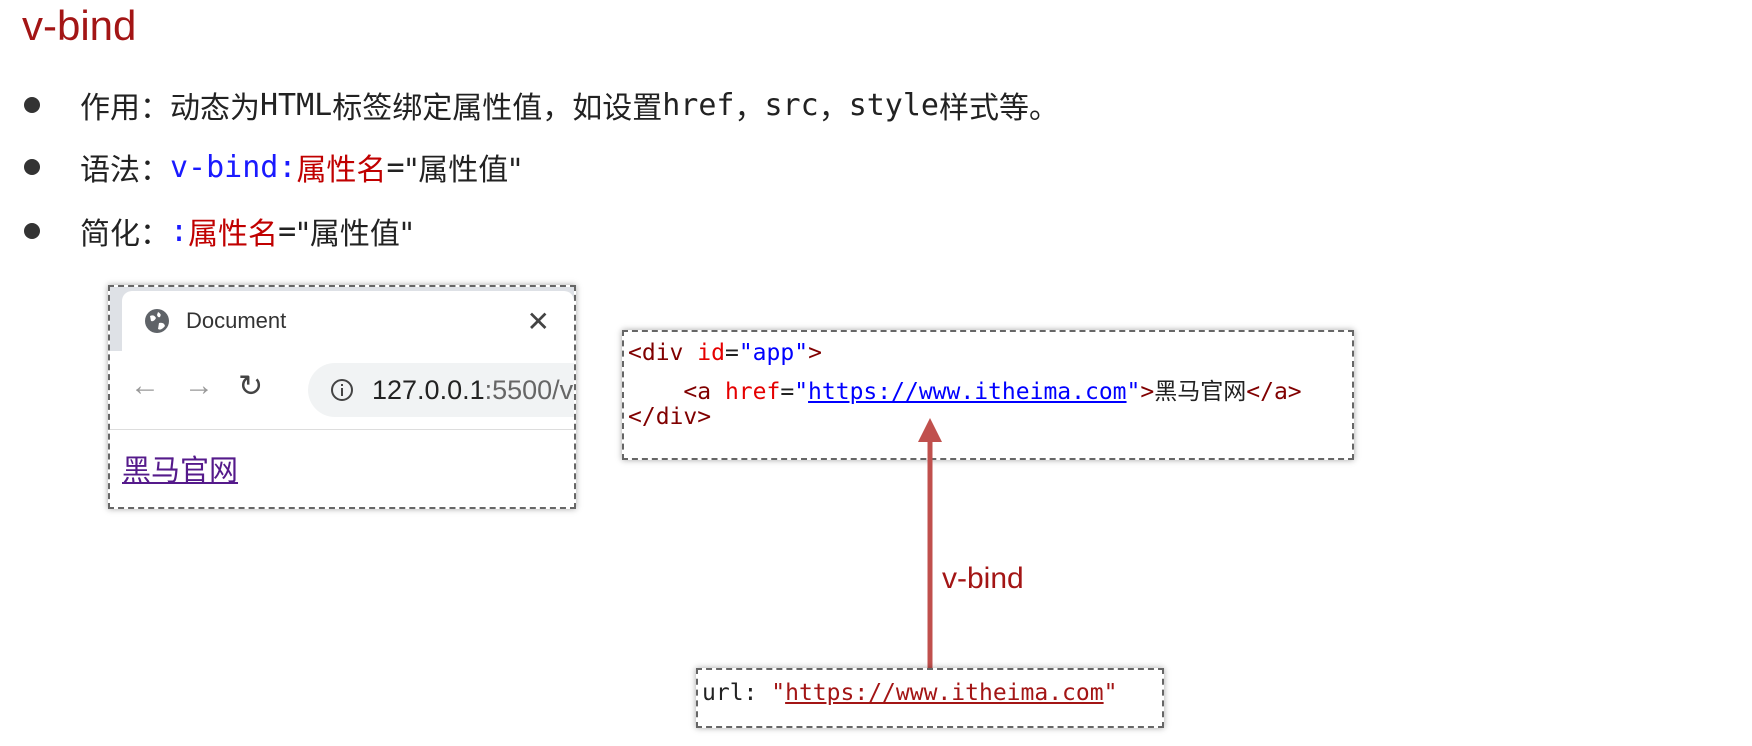 This screenshot has height=746, width=1752. Describe the element at coordinates (983, 578) in the screenshot. I see `arrow-label: v-bind` at that location.